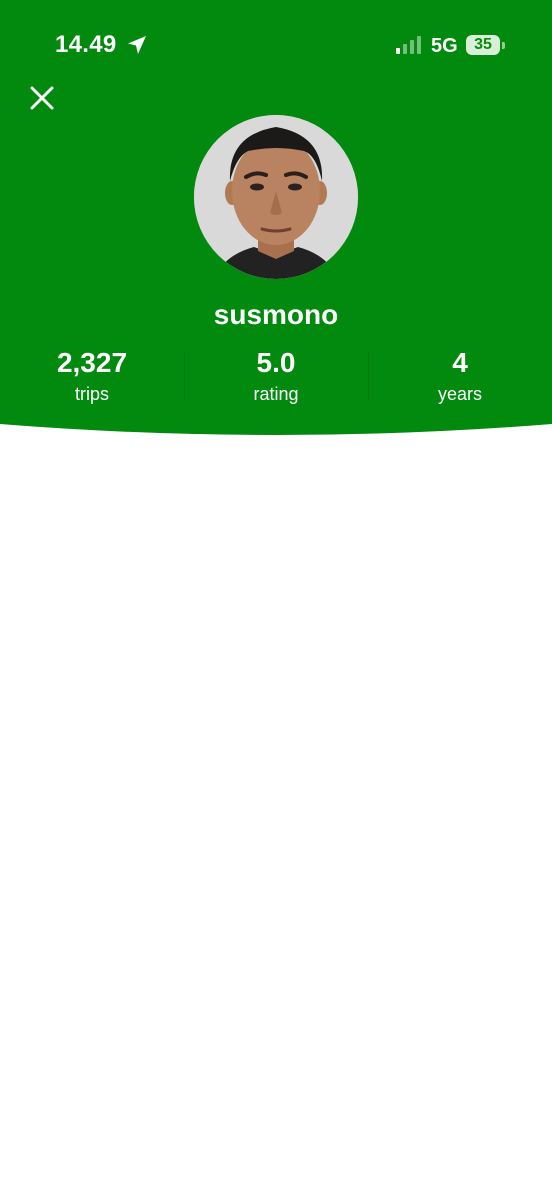 Image resolution: width=552 pixels, height=1200 pixels. I want to click on trips-label: trips, so click(91, 394).